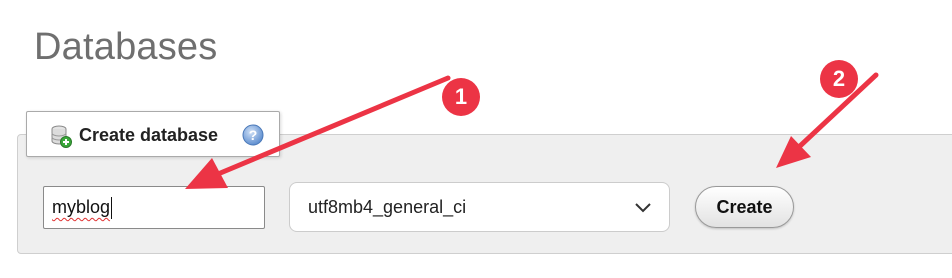  I want to click on help-icon: ?, so click(253, 135).